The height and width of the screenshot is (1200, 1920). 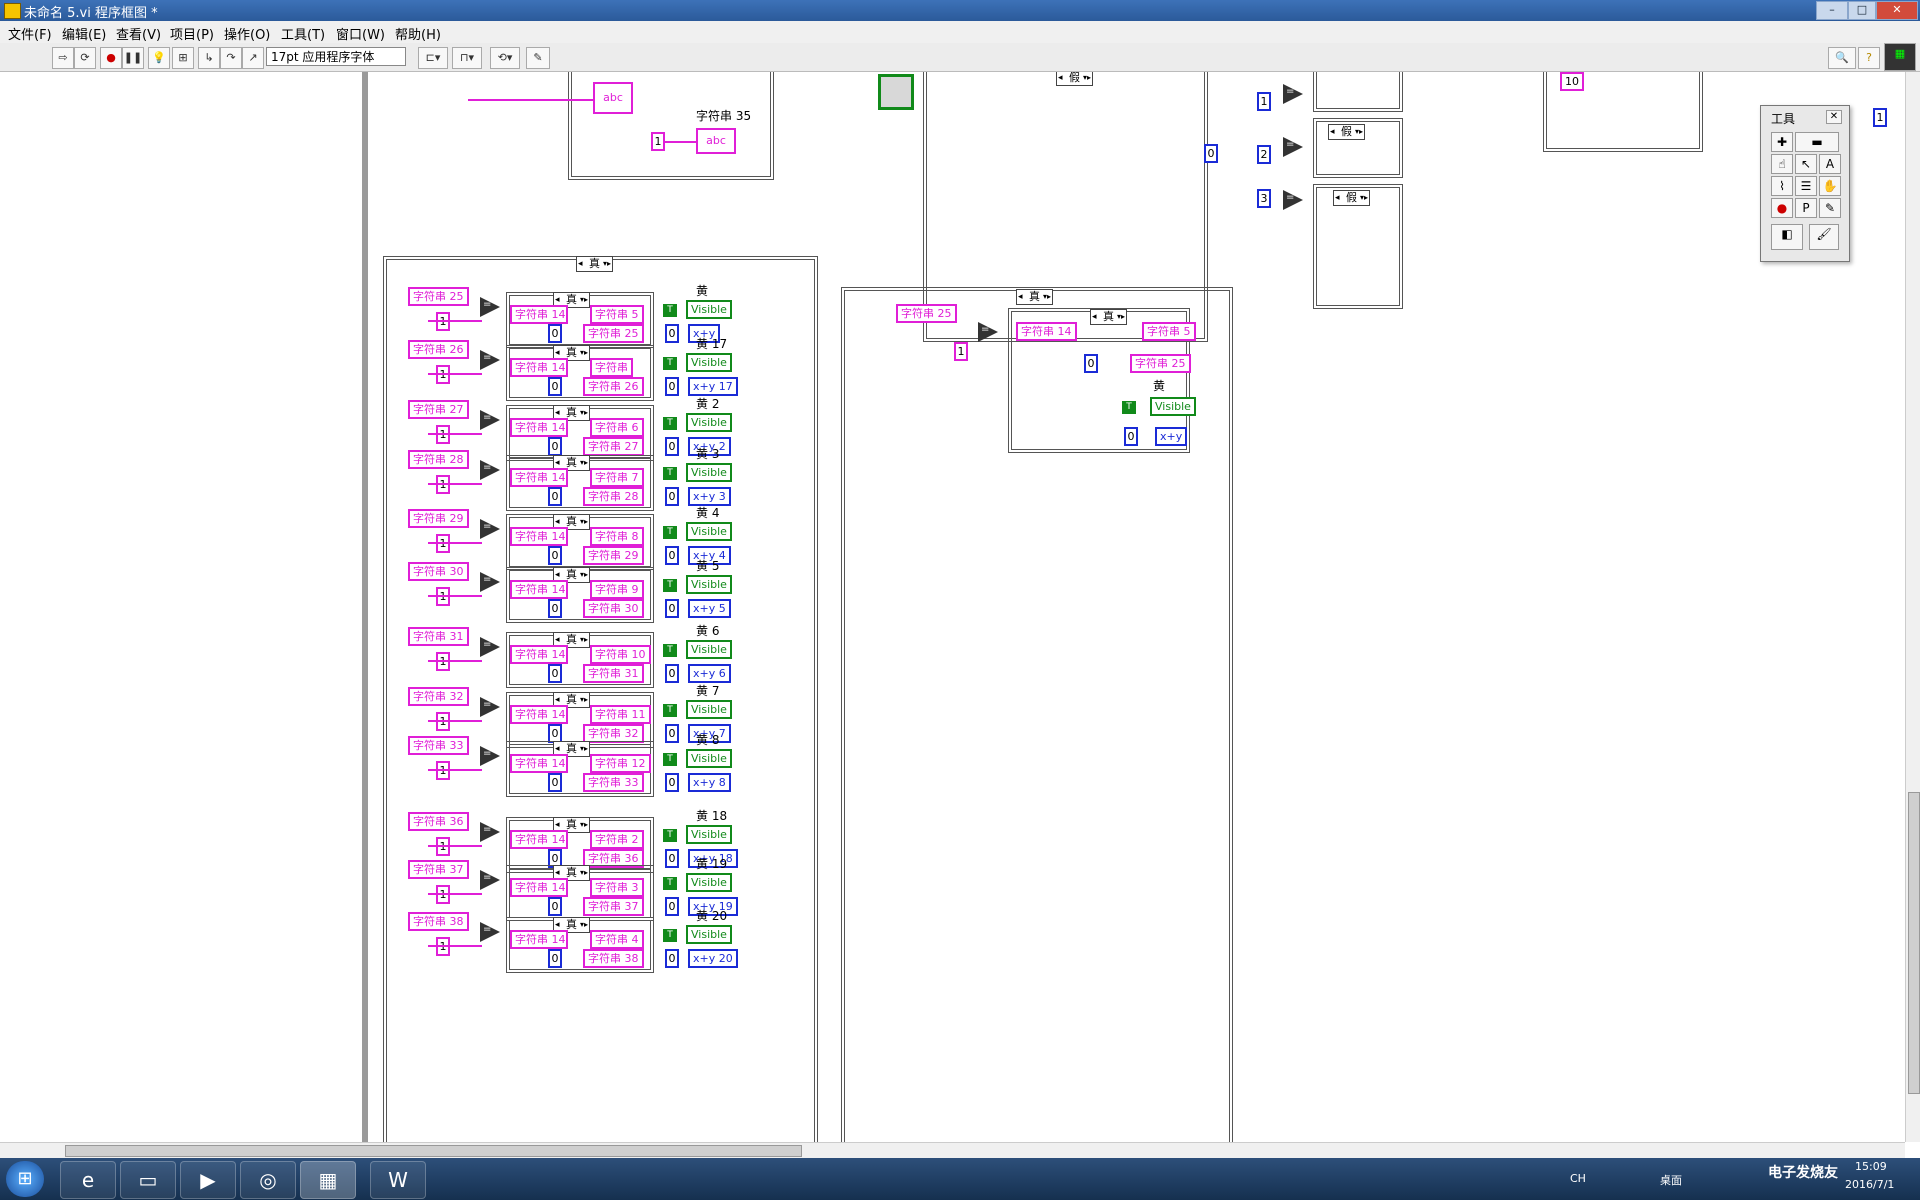 What do you see at coordinates (1782, 164) in the screenshot?
I see `operate-tool-icon: ☝` at bounding box center [1782, 164].